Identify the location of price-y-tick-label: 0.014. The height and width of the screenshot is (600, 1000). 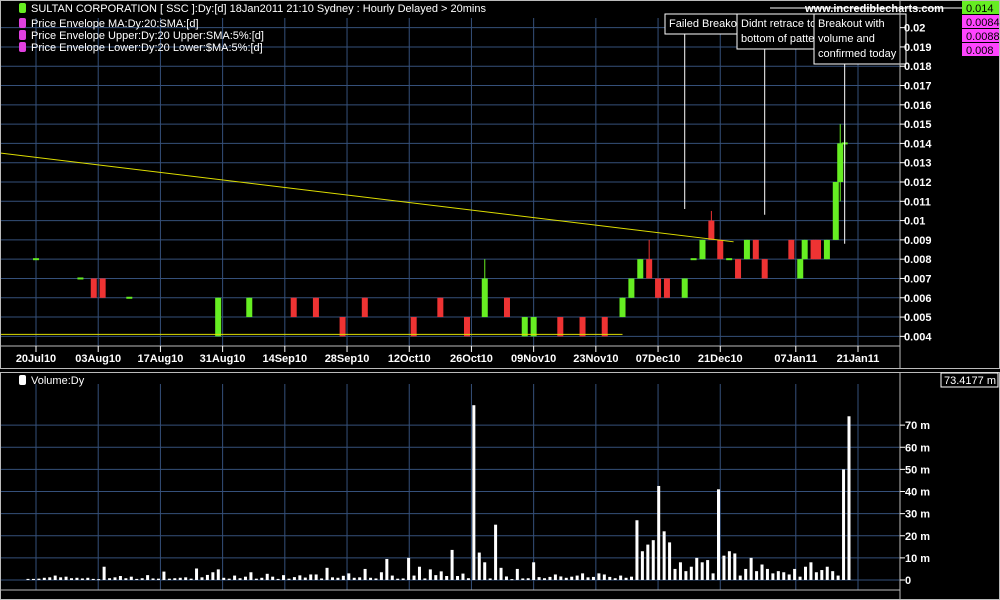
(918, 144).